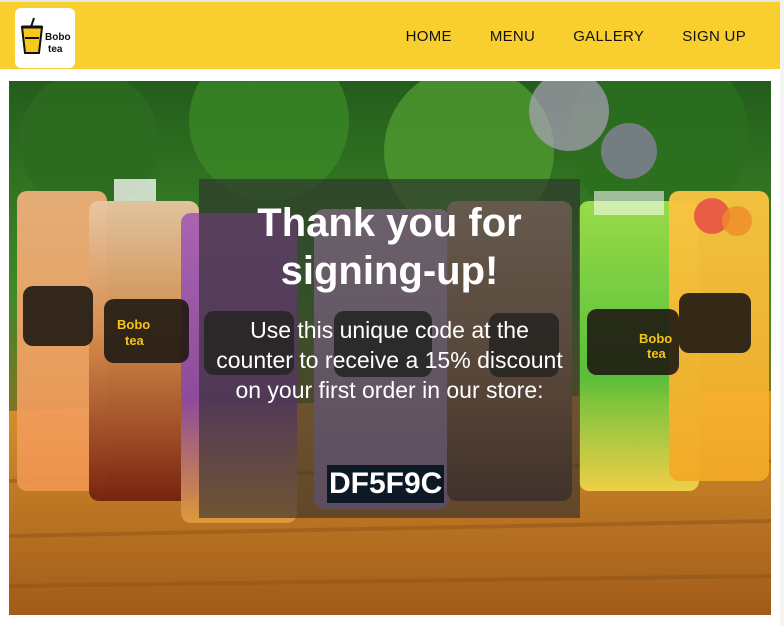 This screenshot has width=784, height=626. Describe the element at coordinates (386, 484) in the screenshot. I see `discount-code: DF5F9C` at that location.